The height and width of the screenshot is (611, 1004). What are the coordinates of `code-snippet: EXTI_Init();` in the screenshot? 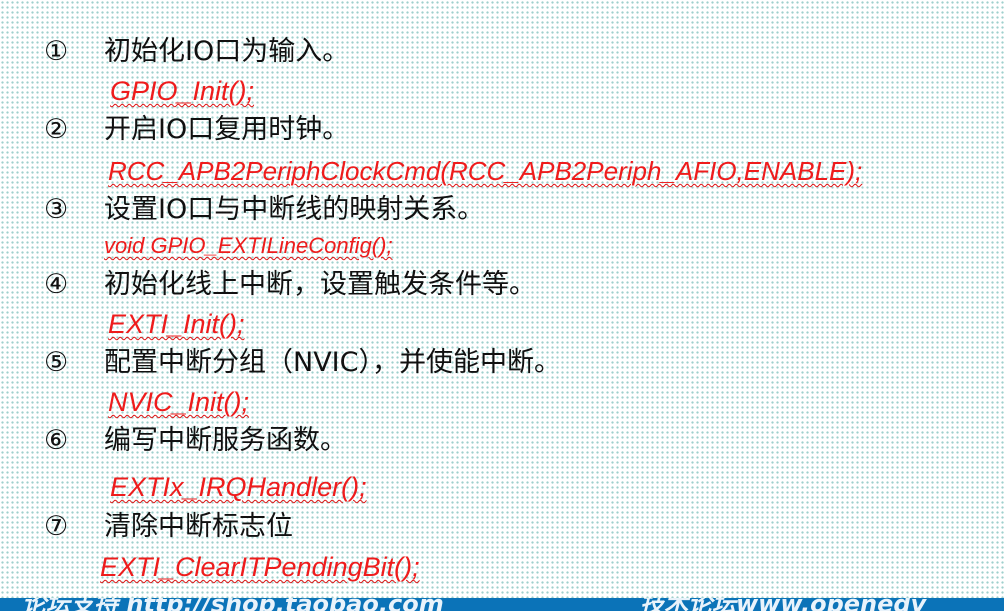 It's located at (176, 324).